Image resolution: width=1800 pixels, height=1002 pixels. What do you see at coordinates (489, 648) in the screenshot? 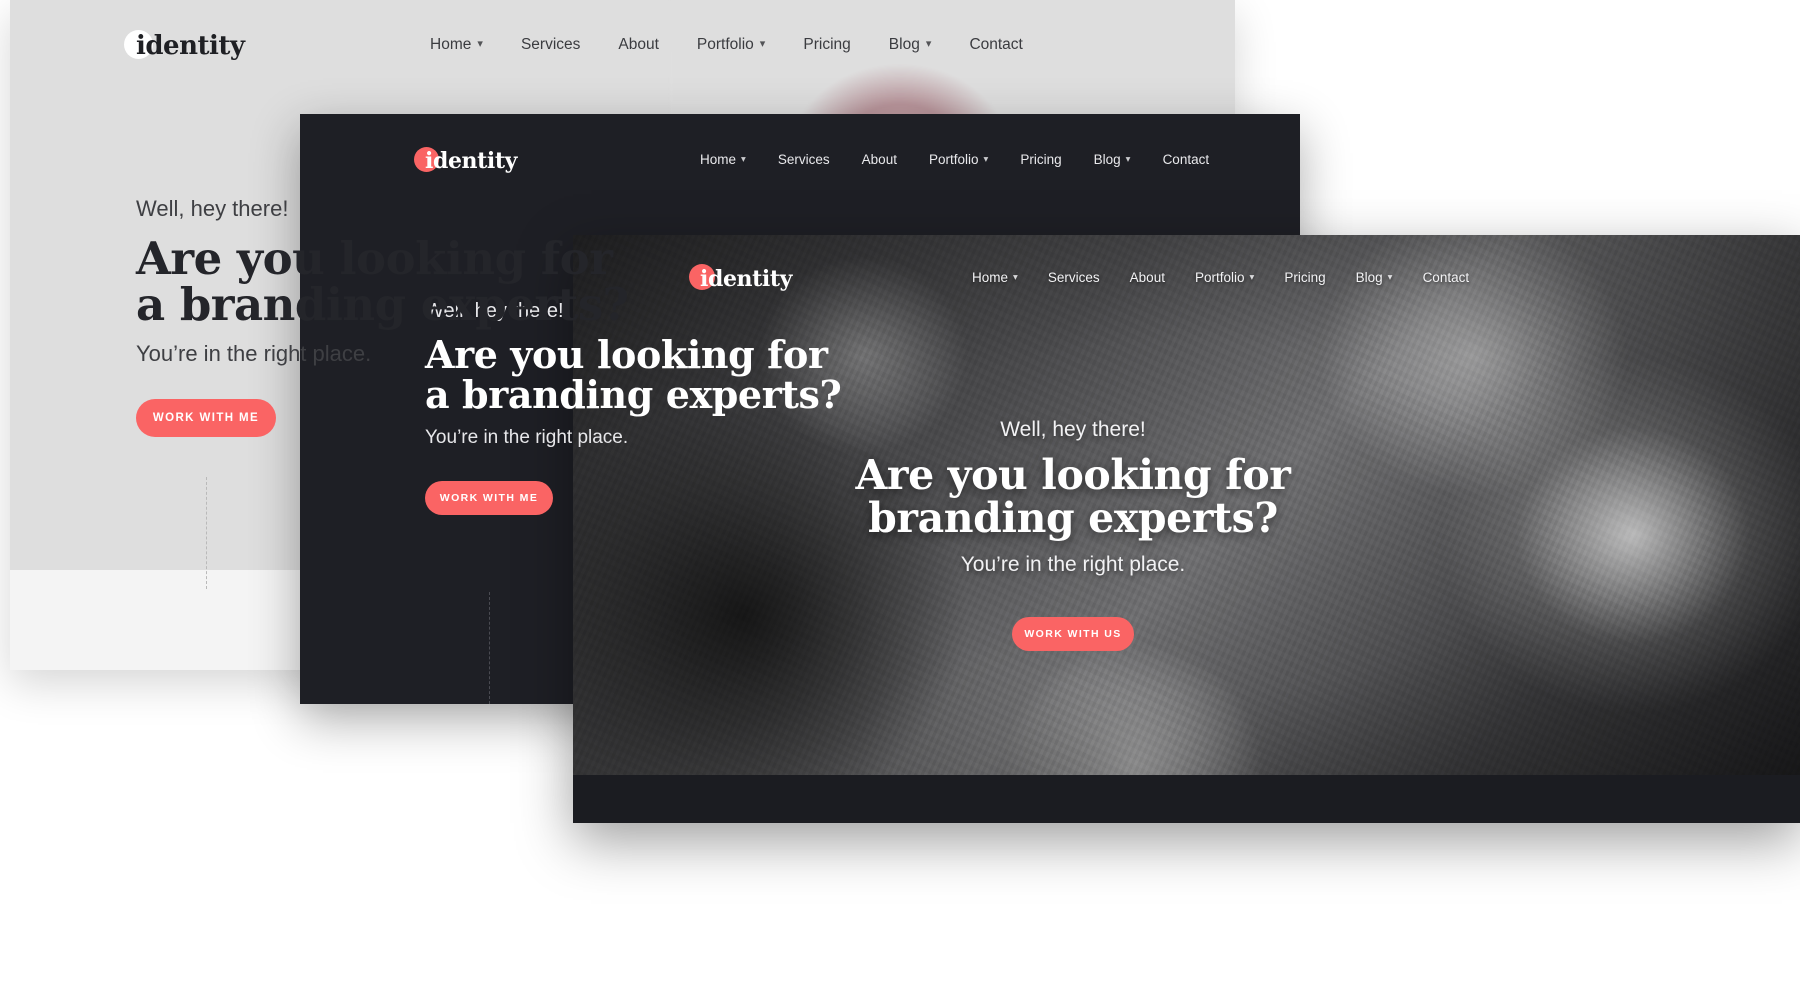
I see `dark-scroll-divider` at bounding box center [489, 648].